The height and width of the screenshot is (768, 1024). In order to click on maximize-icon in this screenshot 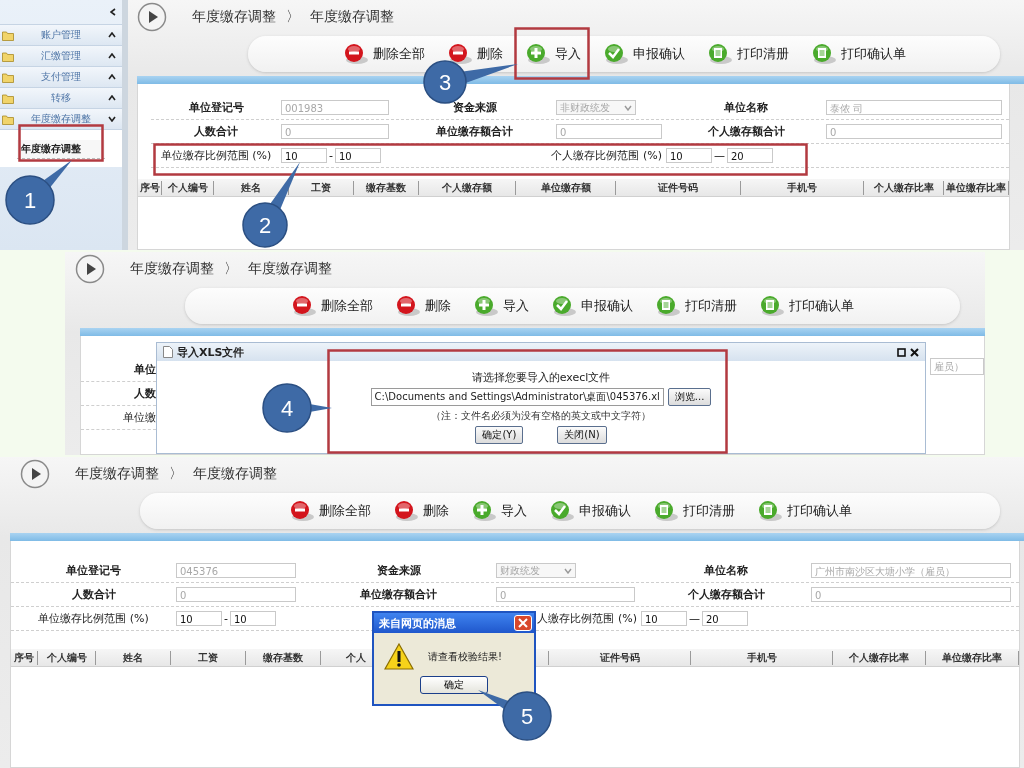, I will do `click(901, 352)`.